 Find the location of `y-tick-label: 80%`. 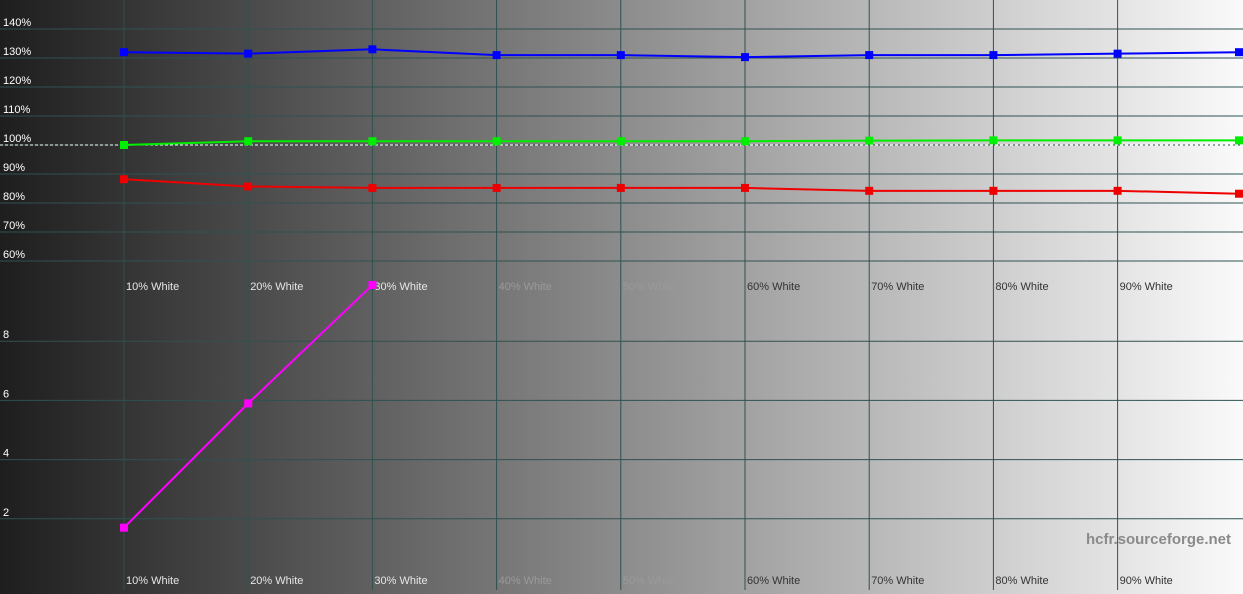

y-tick-label: 80% is located at coordinates (14, 197).